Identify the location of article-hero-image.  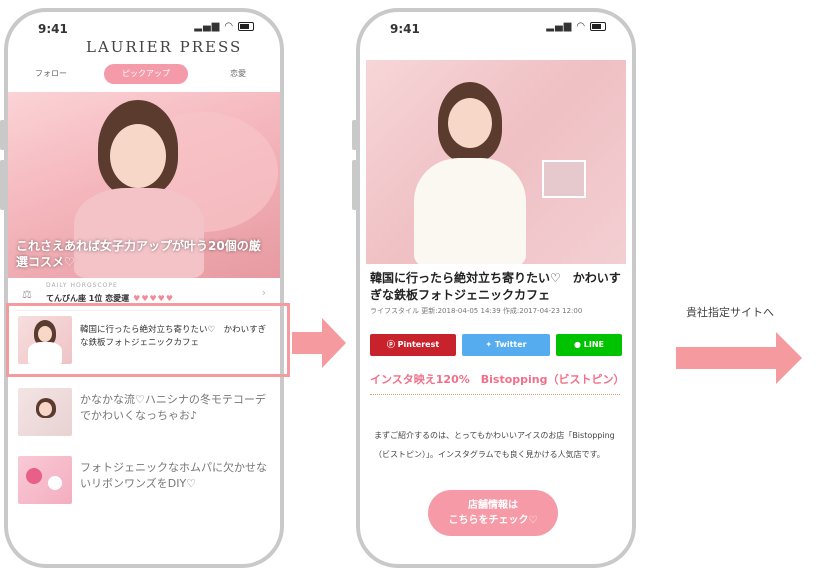
(496, 162).